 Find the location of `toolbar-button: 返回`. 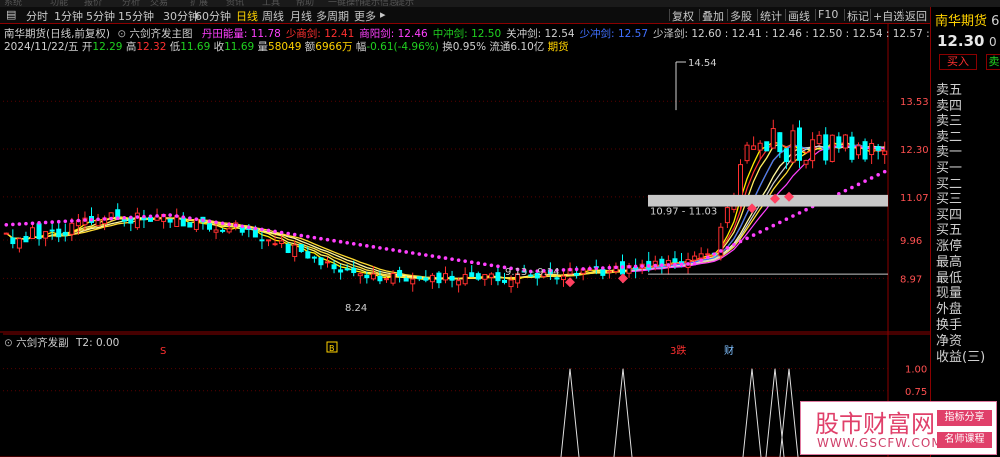

toolbar-button: 返回 is located at coordinates (916, 16).